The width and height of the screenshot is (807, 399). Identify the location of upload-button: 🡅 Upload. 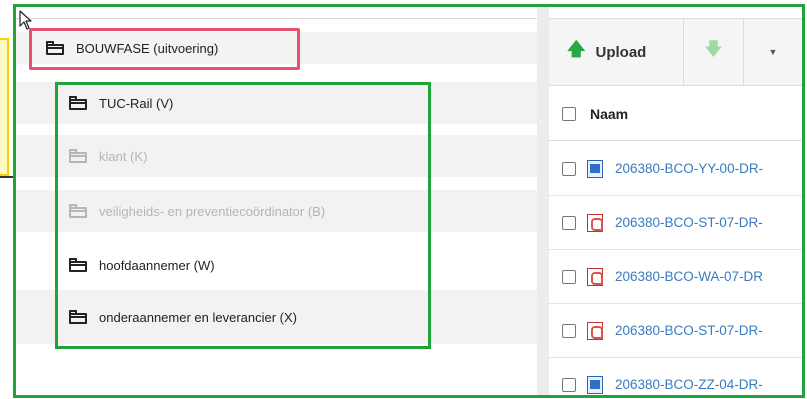
(616, 52).